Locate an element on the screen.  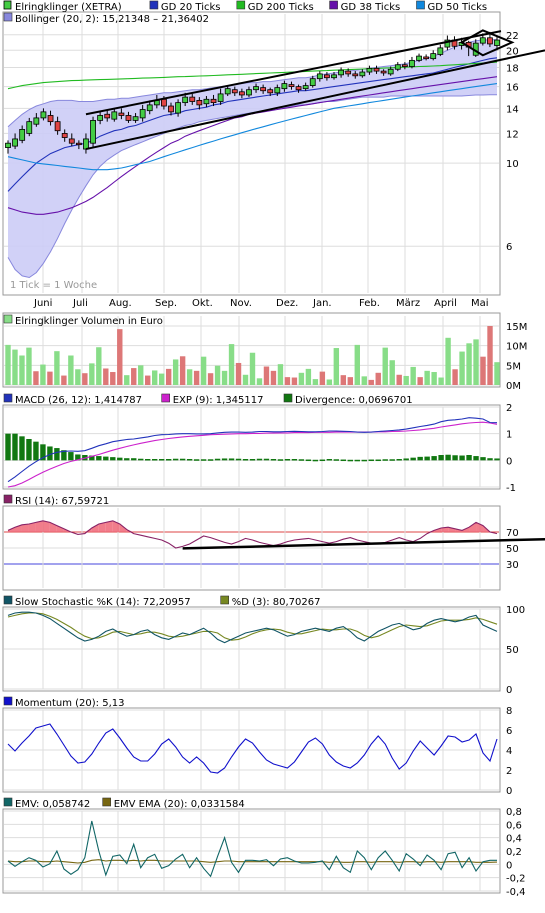
x-tick-label: Juli is located at coordinates (80, 303).